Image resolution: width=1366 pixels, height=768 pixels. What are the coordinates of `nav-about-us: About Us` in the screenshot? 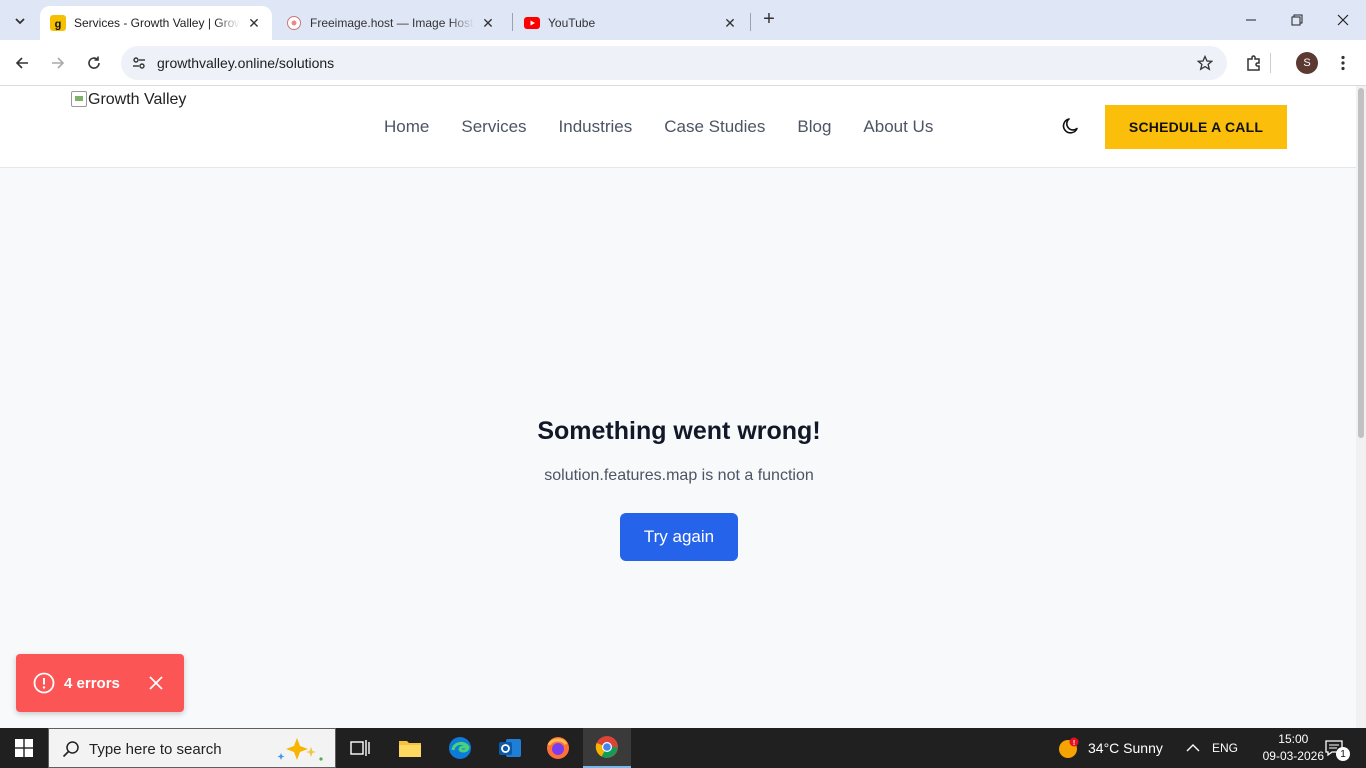 It's located at (898, 127).